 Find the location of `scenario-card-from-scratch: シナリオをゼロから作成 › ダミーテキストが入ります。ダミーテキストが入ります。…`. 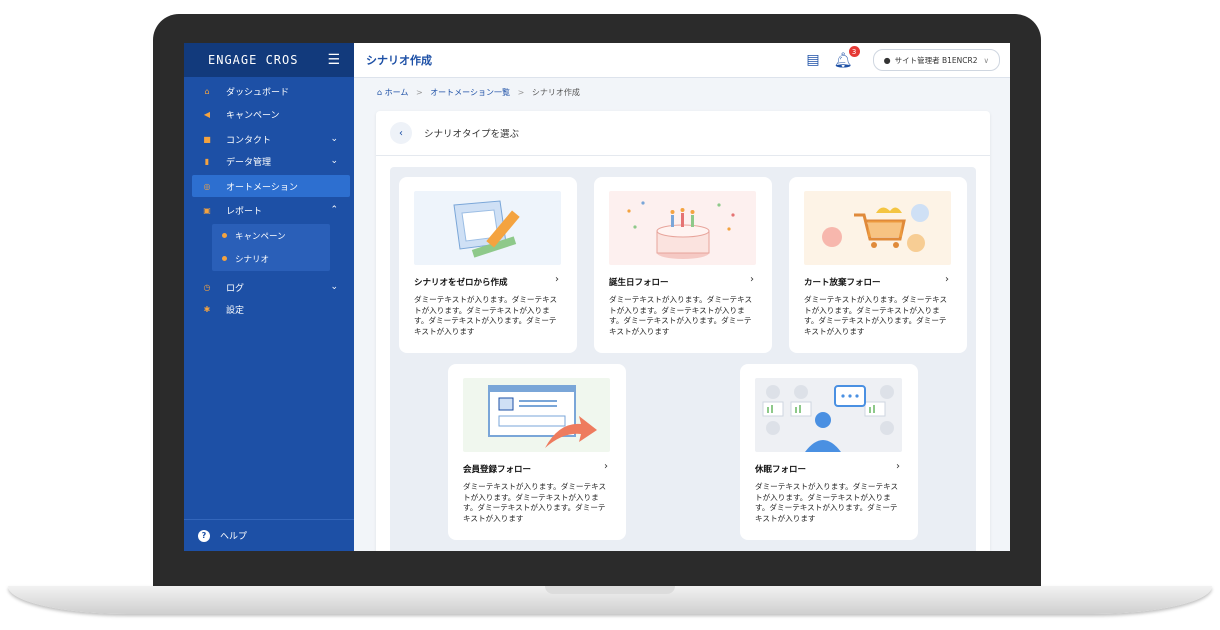

scenario-card-from-scratch: シナリオをゼロから作成 › ダミーテキストが入ります。ダミーテキストが入ります。… is located at coordinates (488, 265).